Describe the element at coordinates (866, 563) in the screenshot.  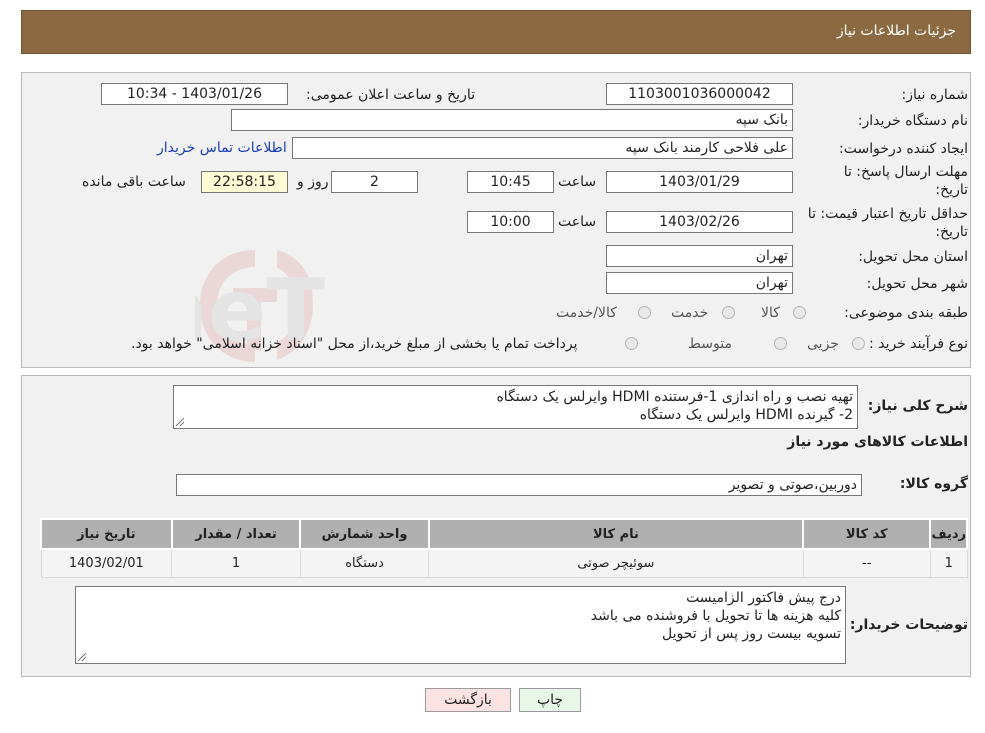
I see `cell-code: --` at that location.